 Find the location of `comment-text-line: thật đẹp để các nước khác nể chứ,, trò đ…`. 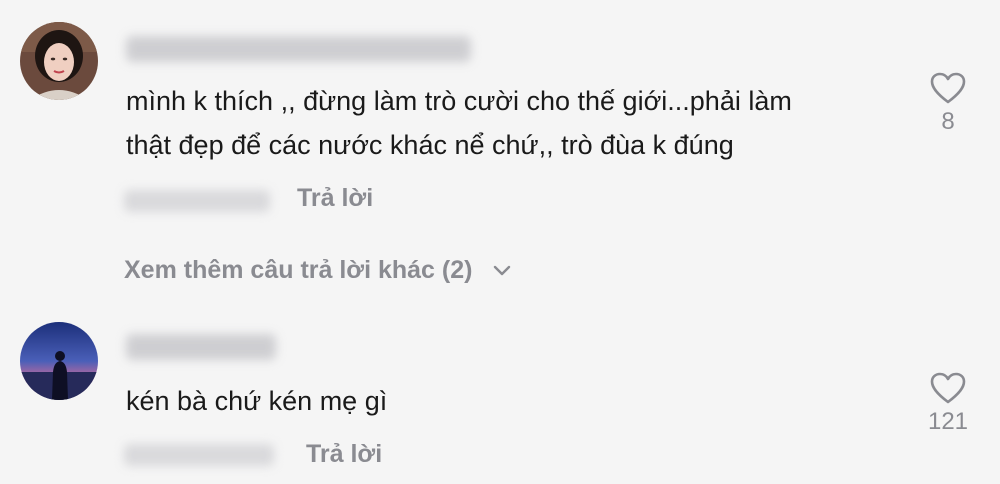

comment-text-line: thật đẹp để các nước khác nể chứ,, trò đ… is located at coordinates (430, 145).